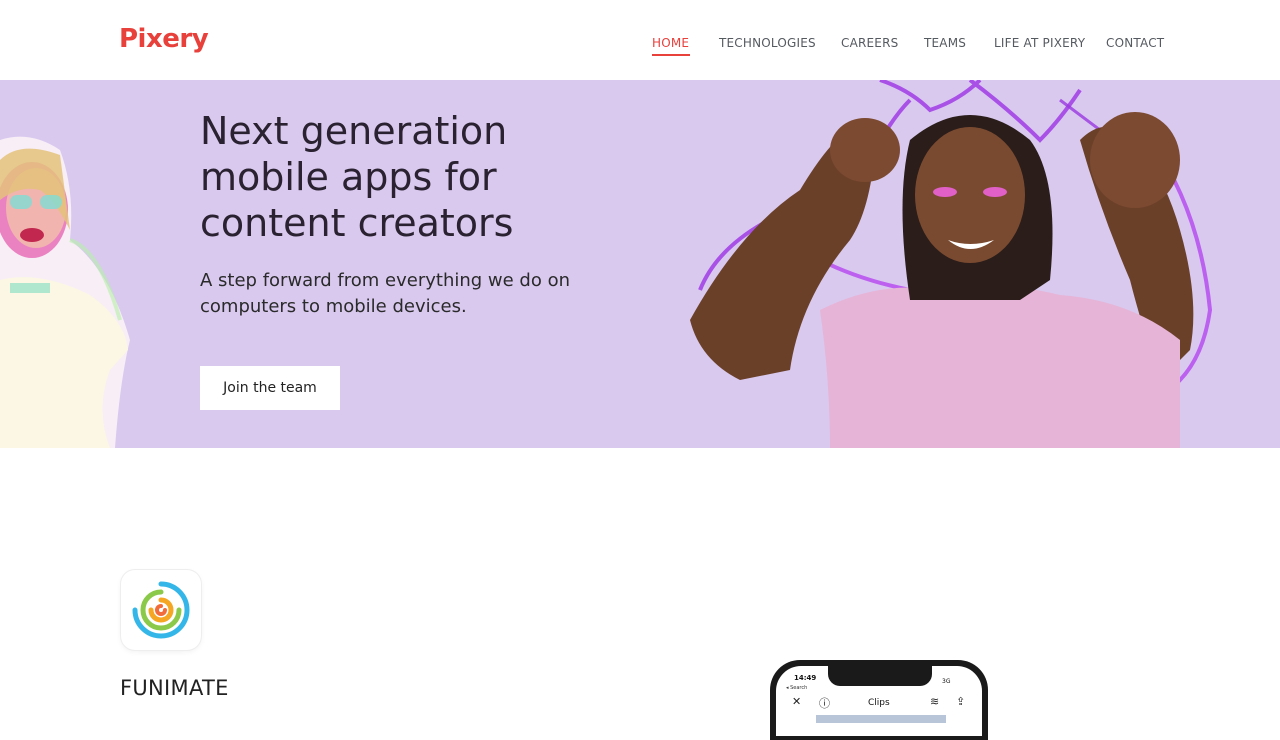  What do you see at coordinates (935, 701) in the screenshot?
I see `layers-icon: ≋` at bounding box center [935, 701].